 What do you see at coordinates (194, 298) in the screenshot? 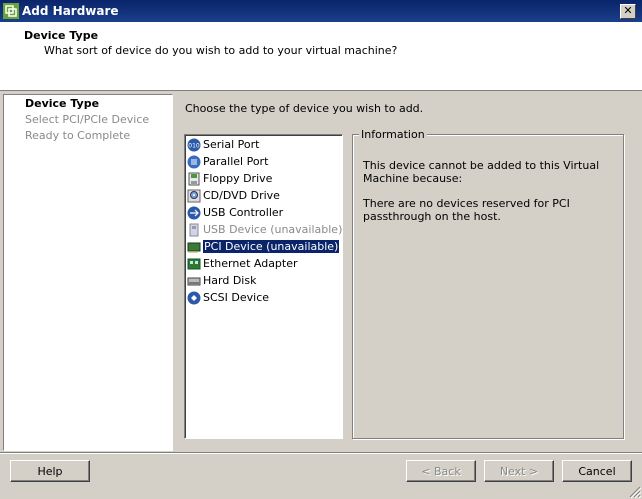
I see `scsi-device-icon` at bounding box center [194, 298].